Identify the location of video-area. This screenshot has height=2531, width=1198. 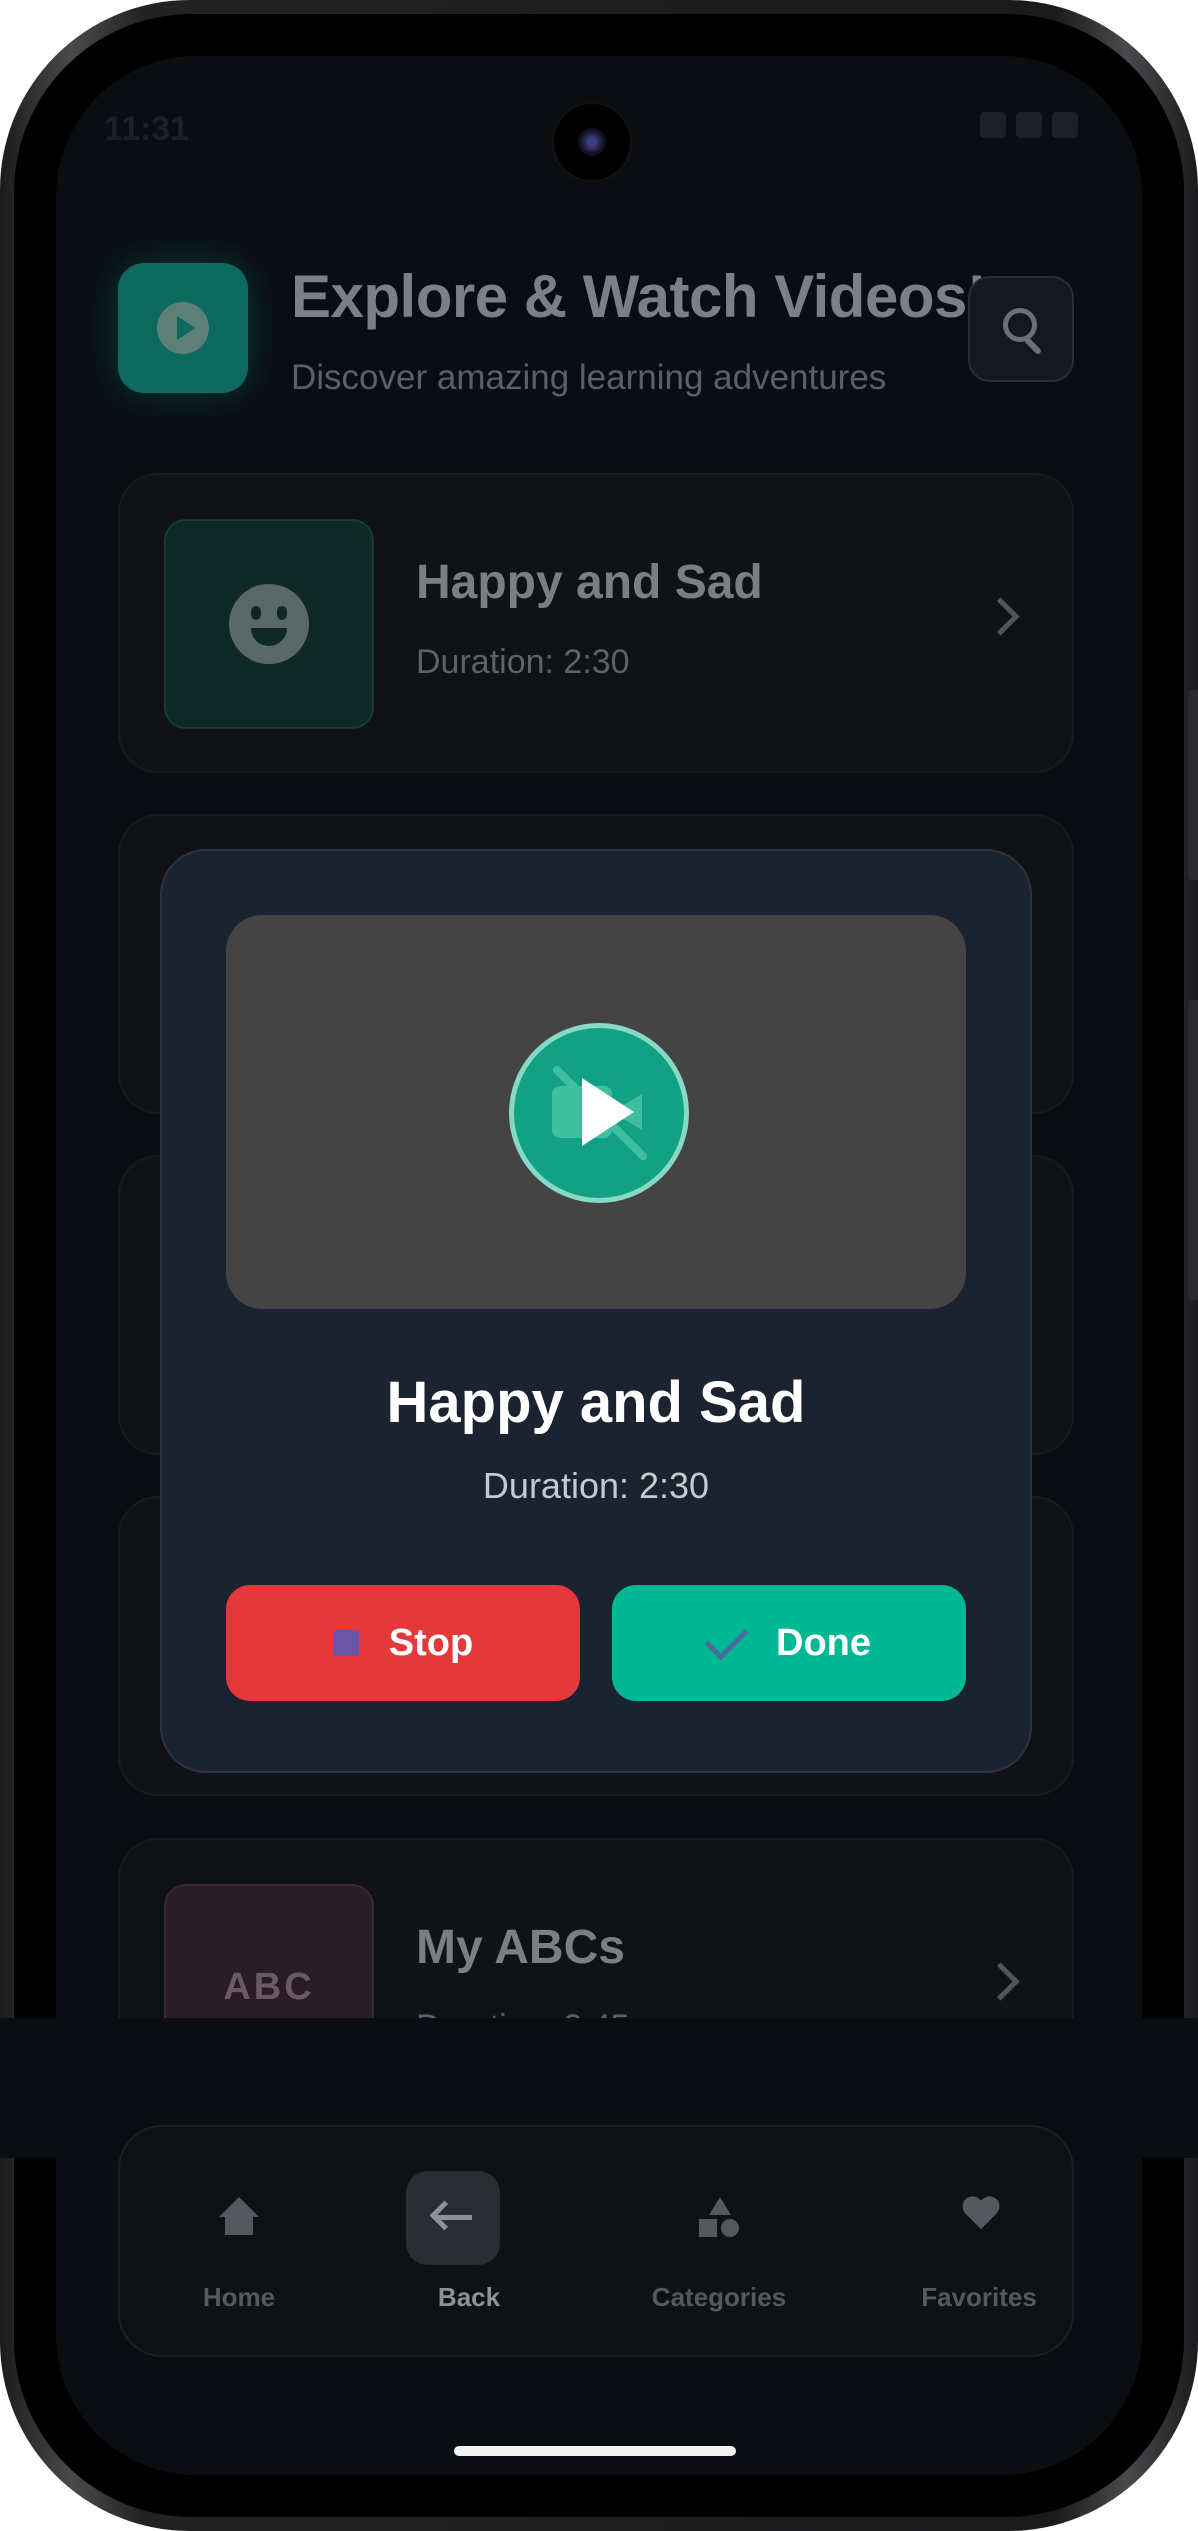
(596, 1112).